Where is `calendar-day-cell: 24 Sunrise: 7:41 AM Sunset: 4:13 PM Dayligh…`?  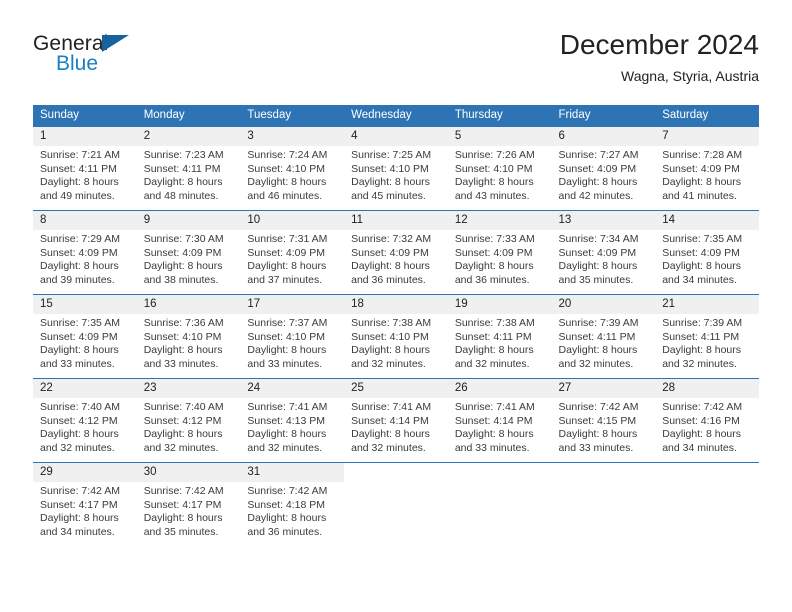 calendar-day-cell: 24 Sunrise: 7:41 AM Sunset: 4:13 PM Dayligh… is located at coordinates (292, 420).